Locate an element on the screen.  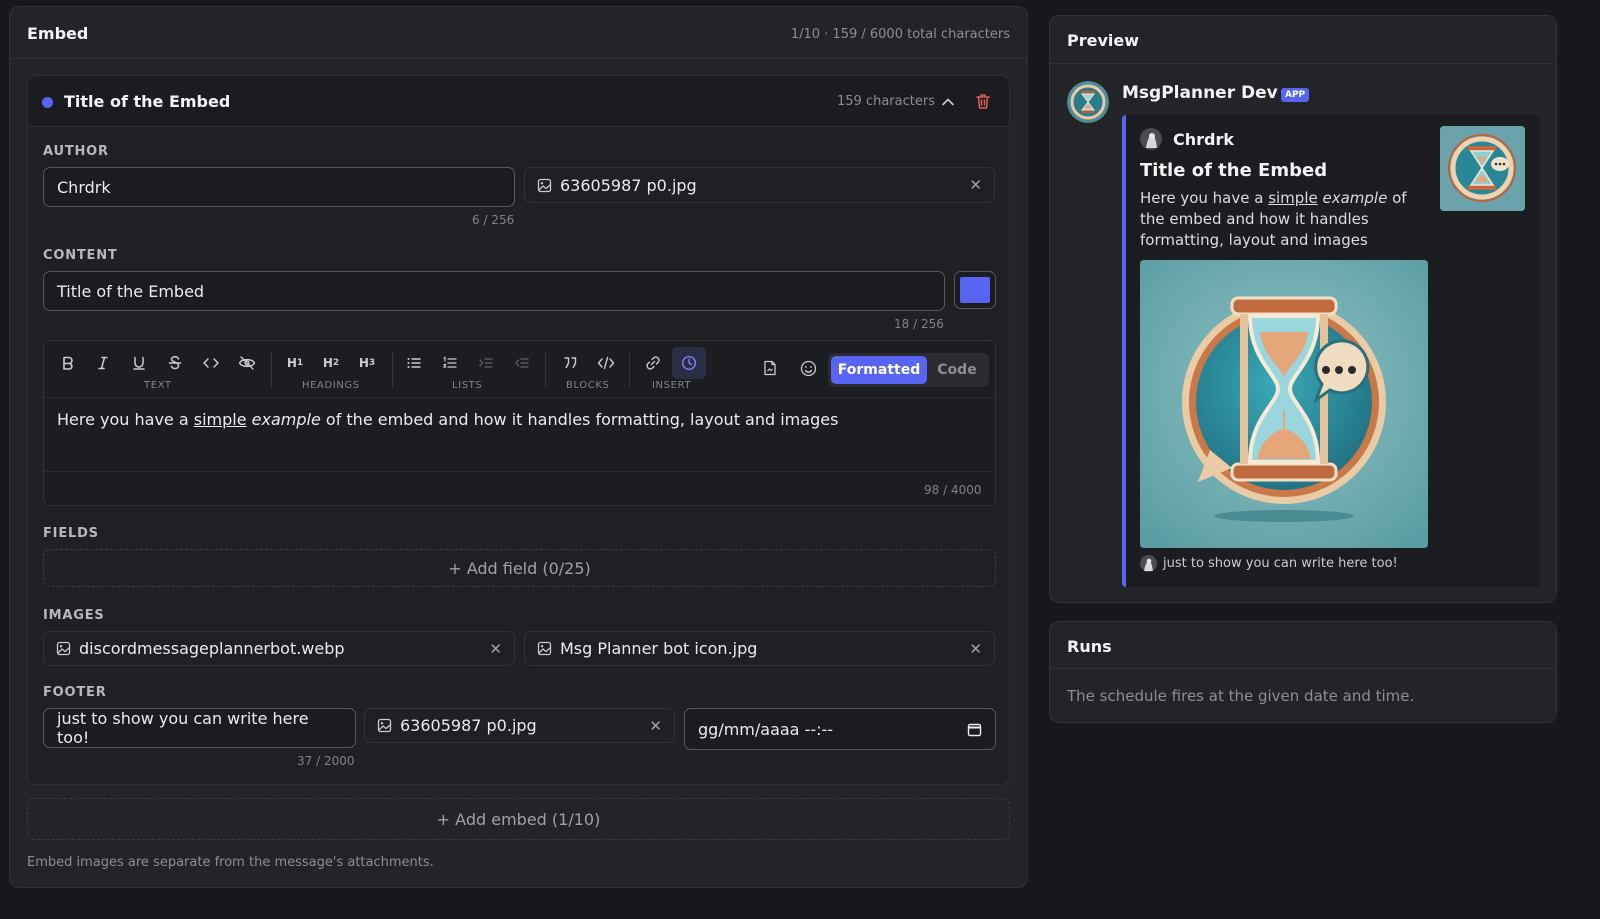
preview-title: Preview is located at coordinates (1103, 40).